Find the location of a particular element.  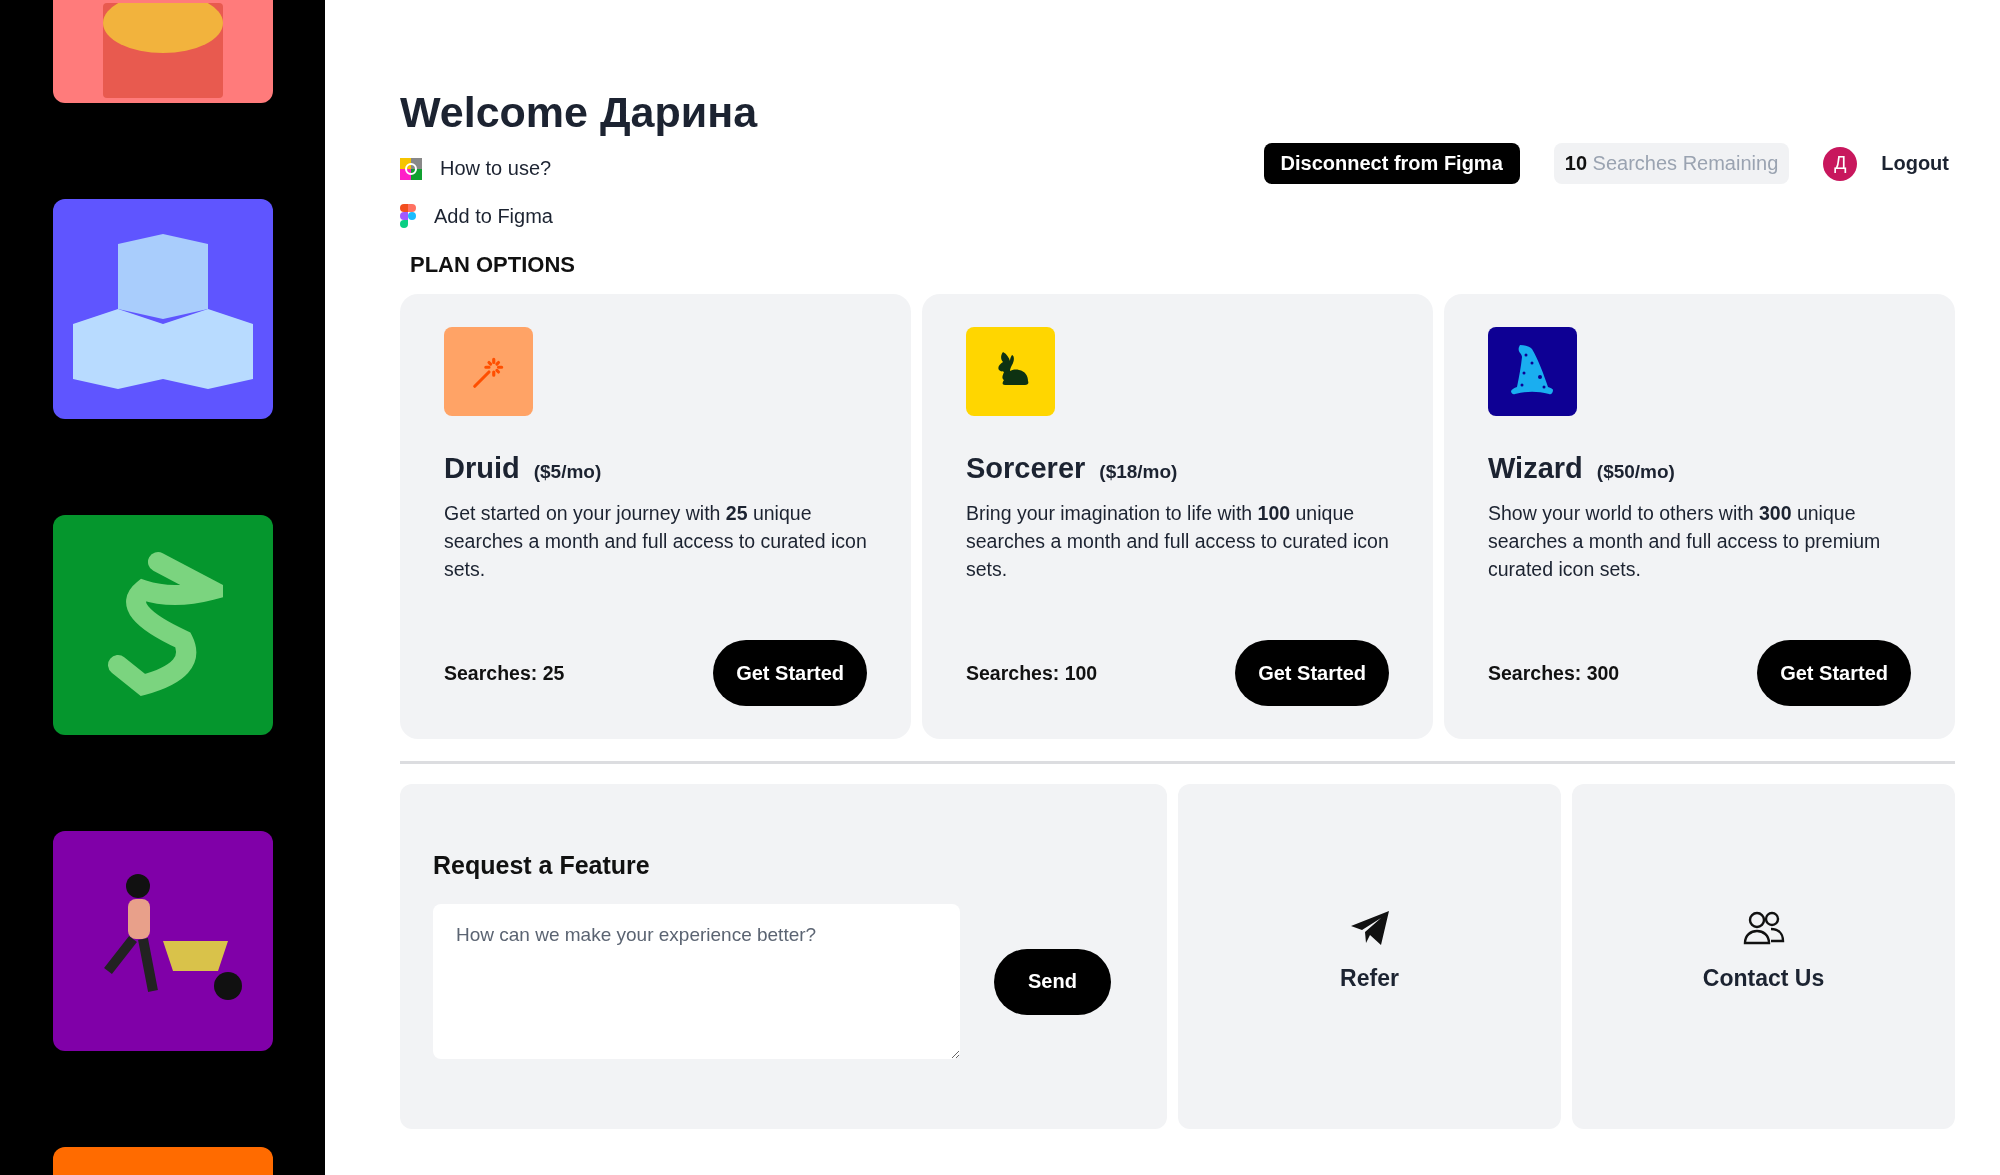

logout-button: Logout is located at coordinates (1915, 163).